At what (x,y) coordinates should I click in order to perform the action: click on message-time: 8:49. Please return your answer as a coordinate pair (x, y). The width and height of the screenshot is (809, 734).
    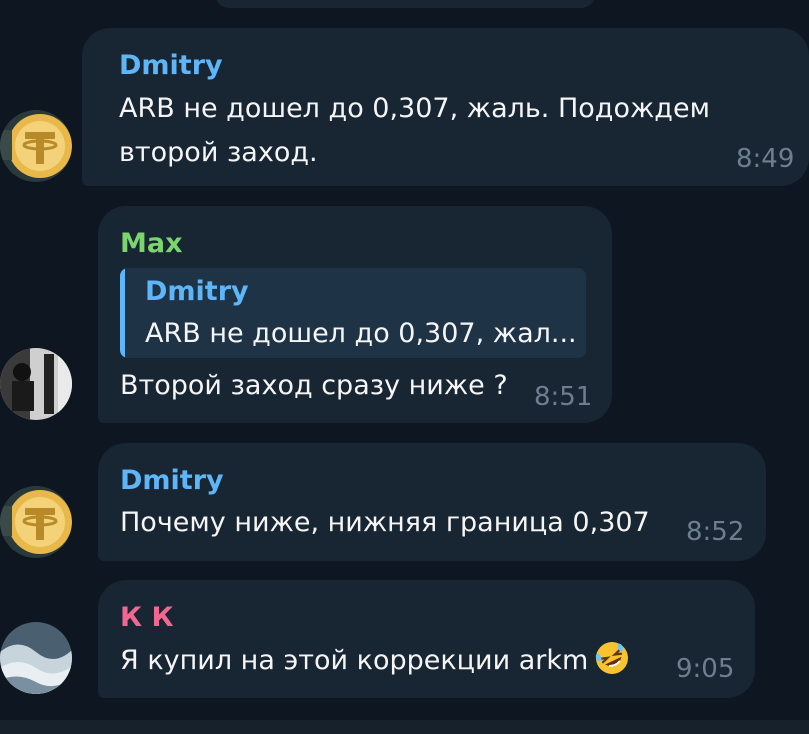
    Looking at the image, I should click on (765, 159).